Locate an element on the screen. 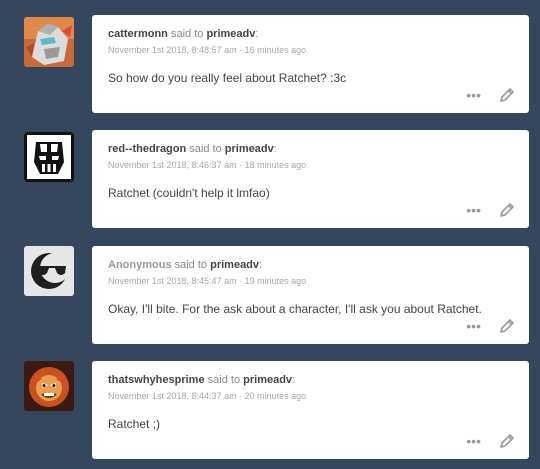 This screenshot has width=540, height=469. anonymous-sunglasses-avatar-icon is located at coordinates (49, 271).